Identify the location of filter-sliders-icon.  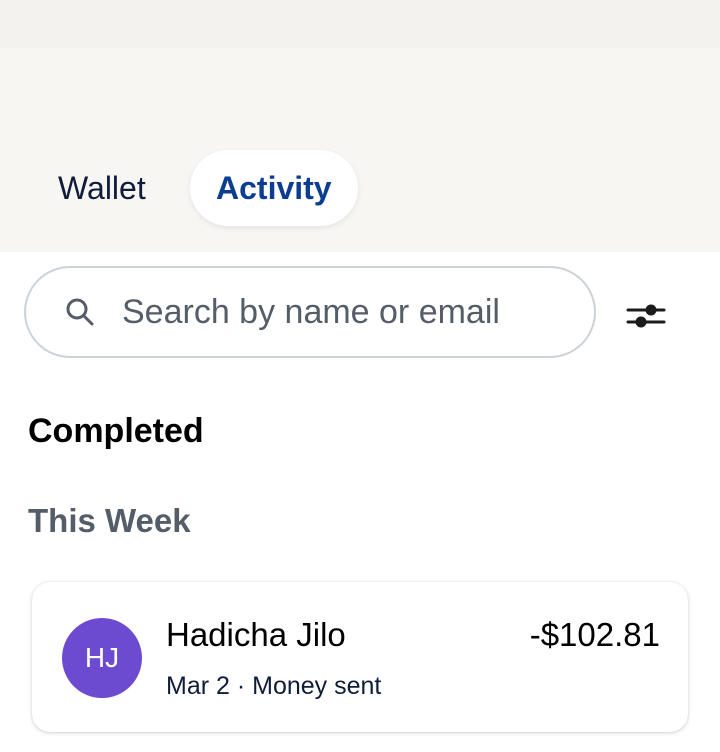
(646, 316).